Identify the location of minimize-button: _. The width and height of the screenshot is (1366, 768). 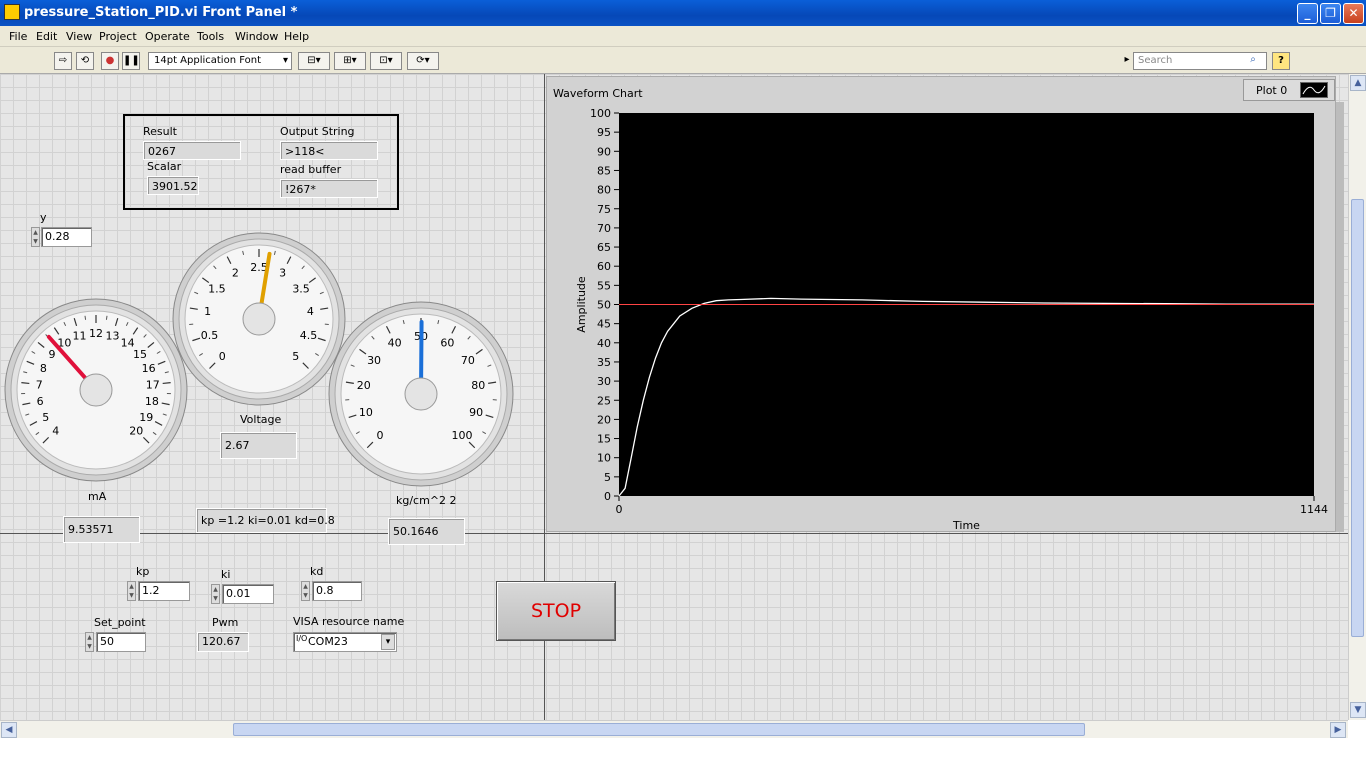
(1307, 13).